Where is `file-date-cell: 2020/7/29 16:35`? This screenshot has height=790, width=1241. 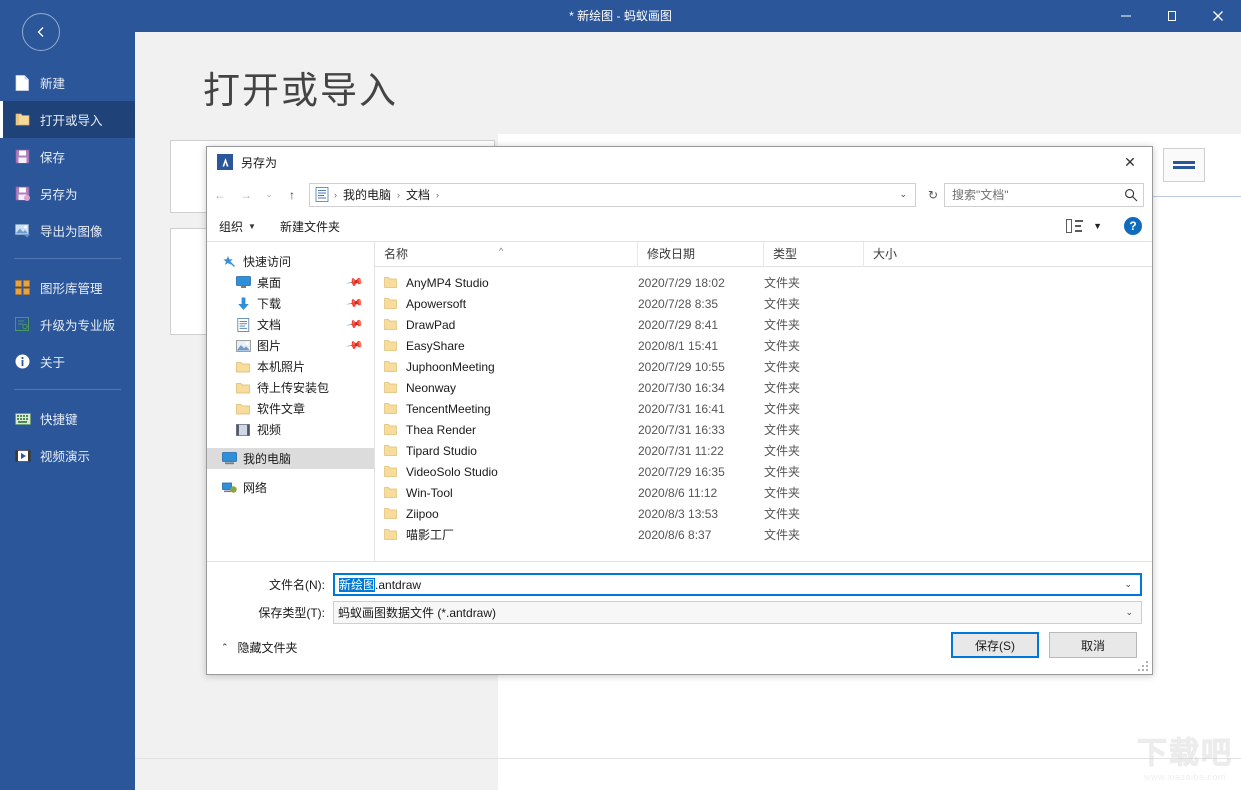
file-date-cell: 2020/7/29 16:35 is located at coordinates (681, 471).